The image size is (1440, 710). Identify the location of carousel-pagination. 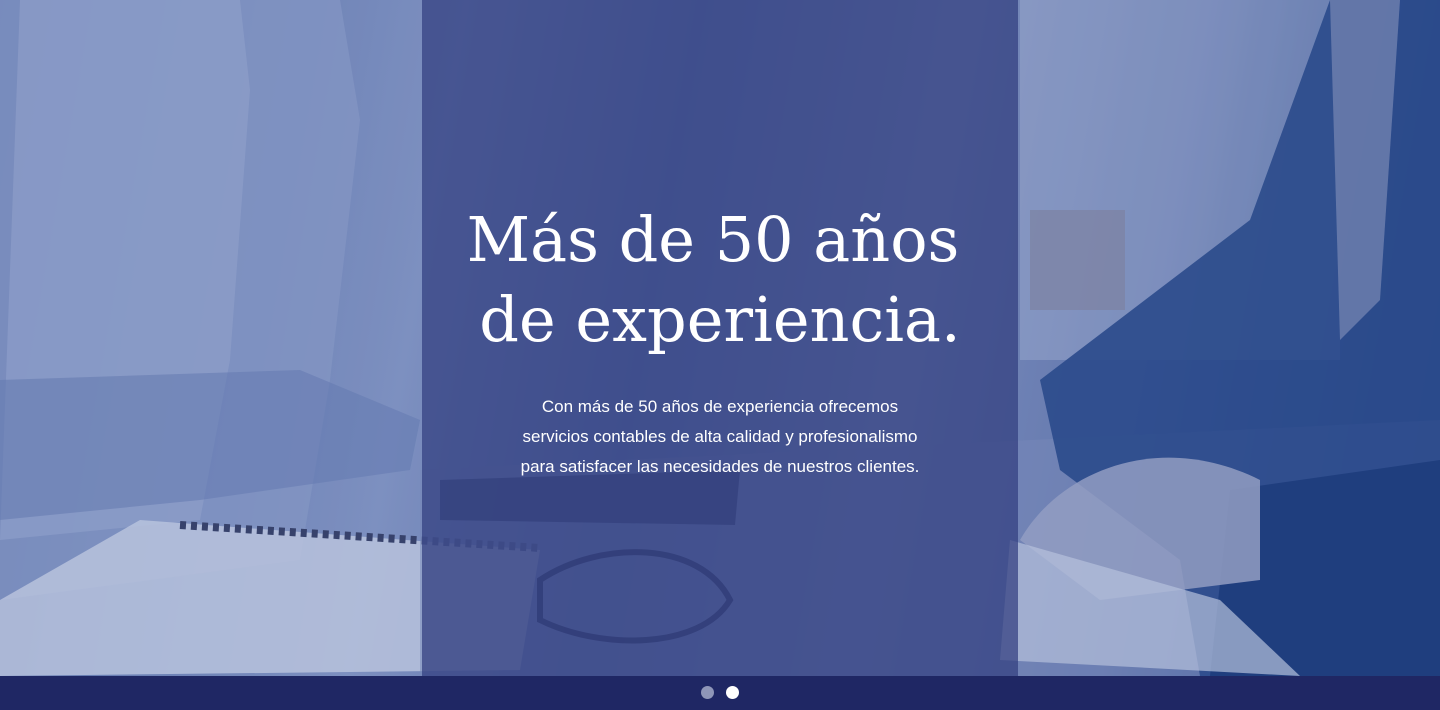
(720, 693).